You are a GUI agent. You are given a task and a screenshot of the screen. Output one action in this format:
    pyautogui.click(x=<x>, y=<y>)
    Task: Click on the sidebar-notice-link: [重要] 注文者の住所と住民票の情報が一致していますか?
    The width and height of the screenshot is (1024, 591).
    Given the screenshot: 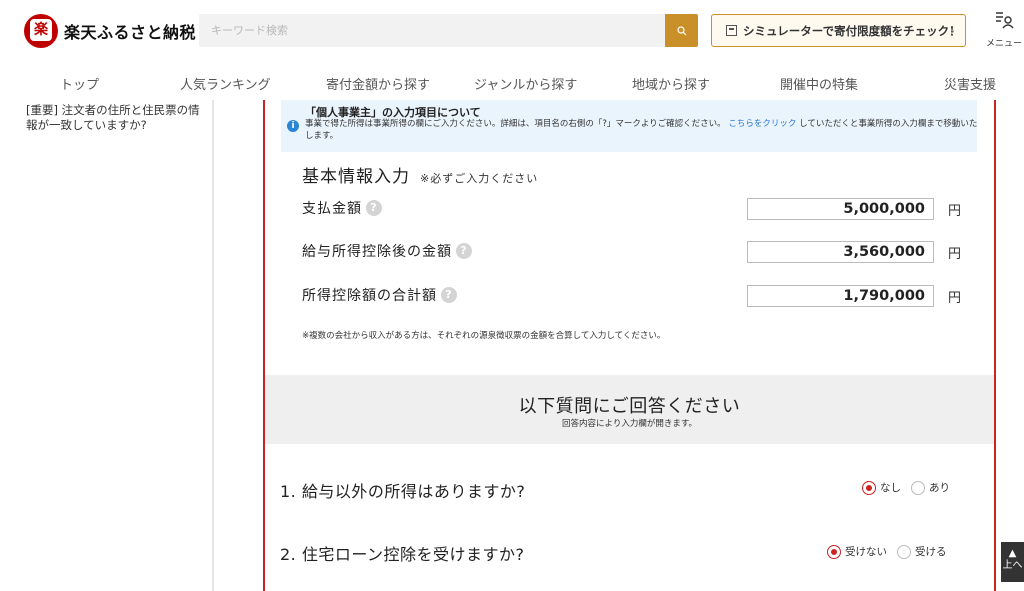 What is the action you would take?
    pyautogui.click(x=116, y=118)
    